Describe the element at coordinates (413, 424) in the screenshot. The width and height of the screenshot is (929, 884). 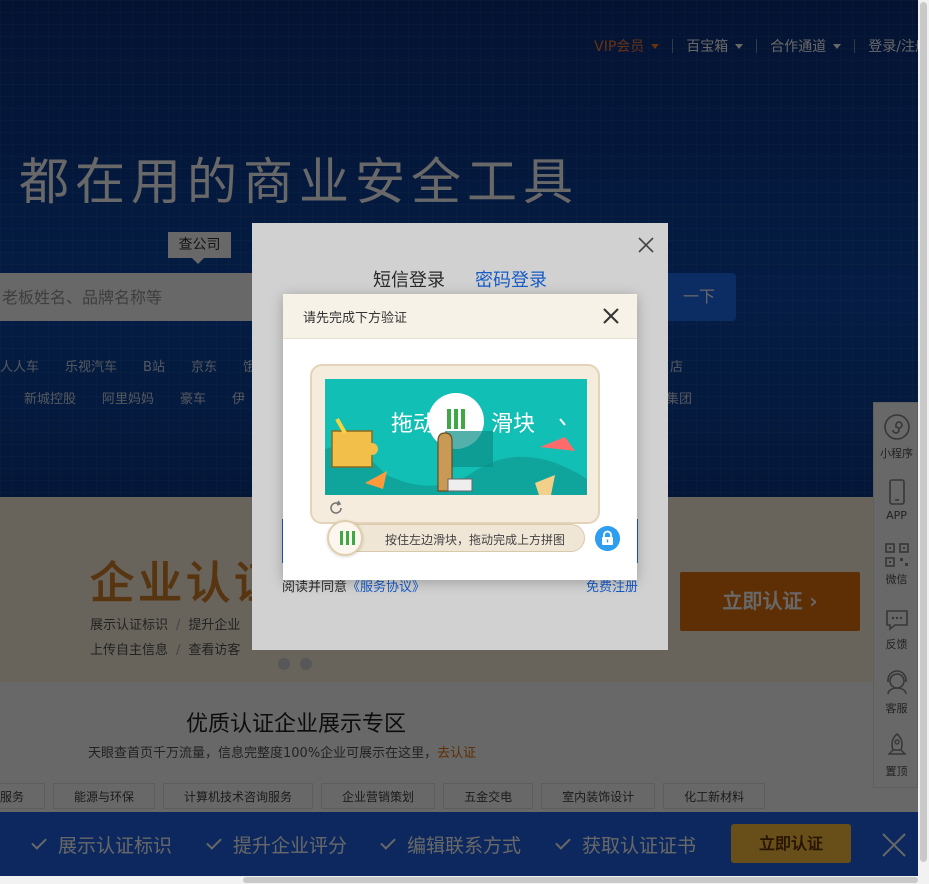
I see `puzzle-text: 拖动` at that location.